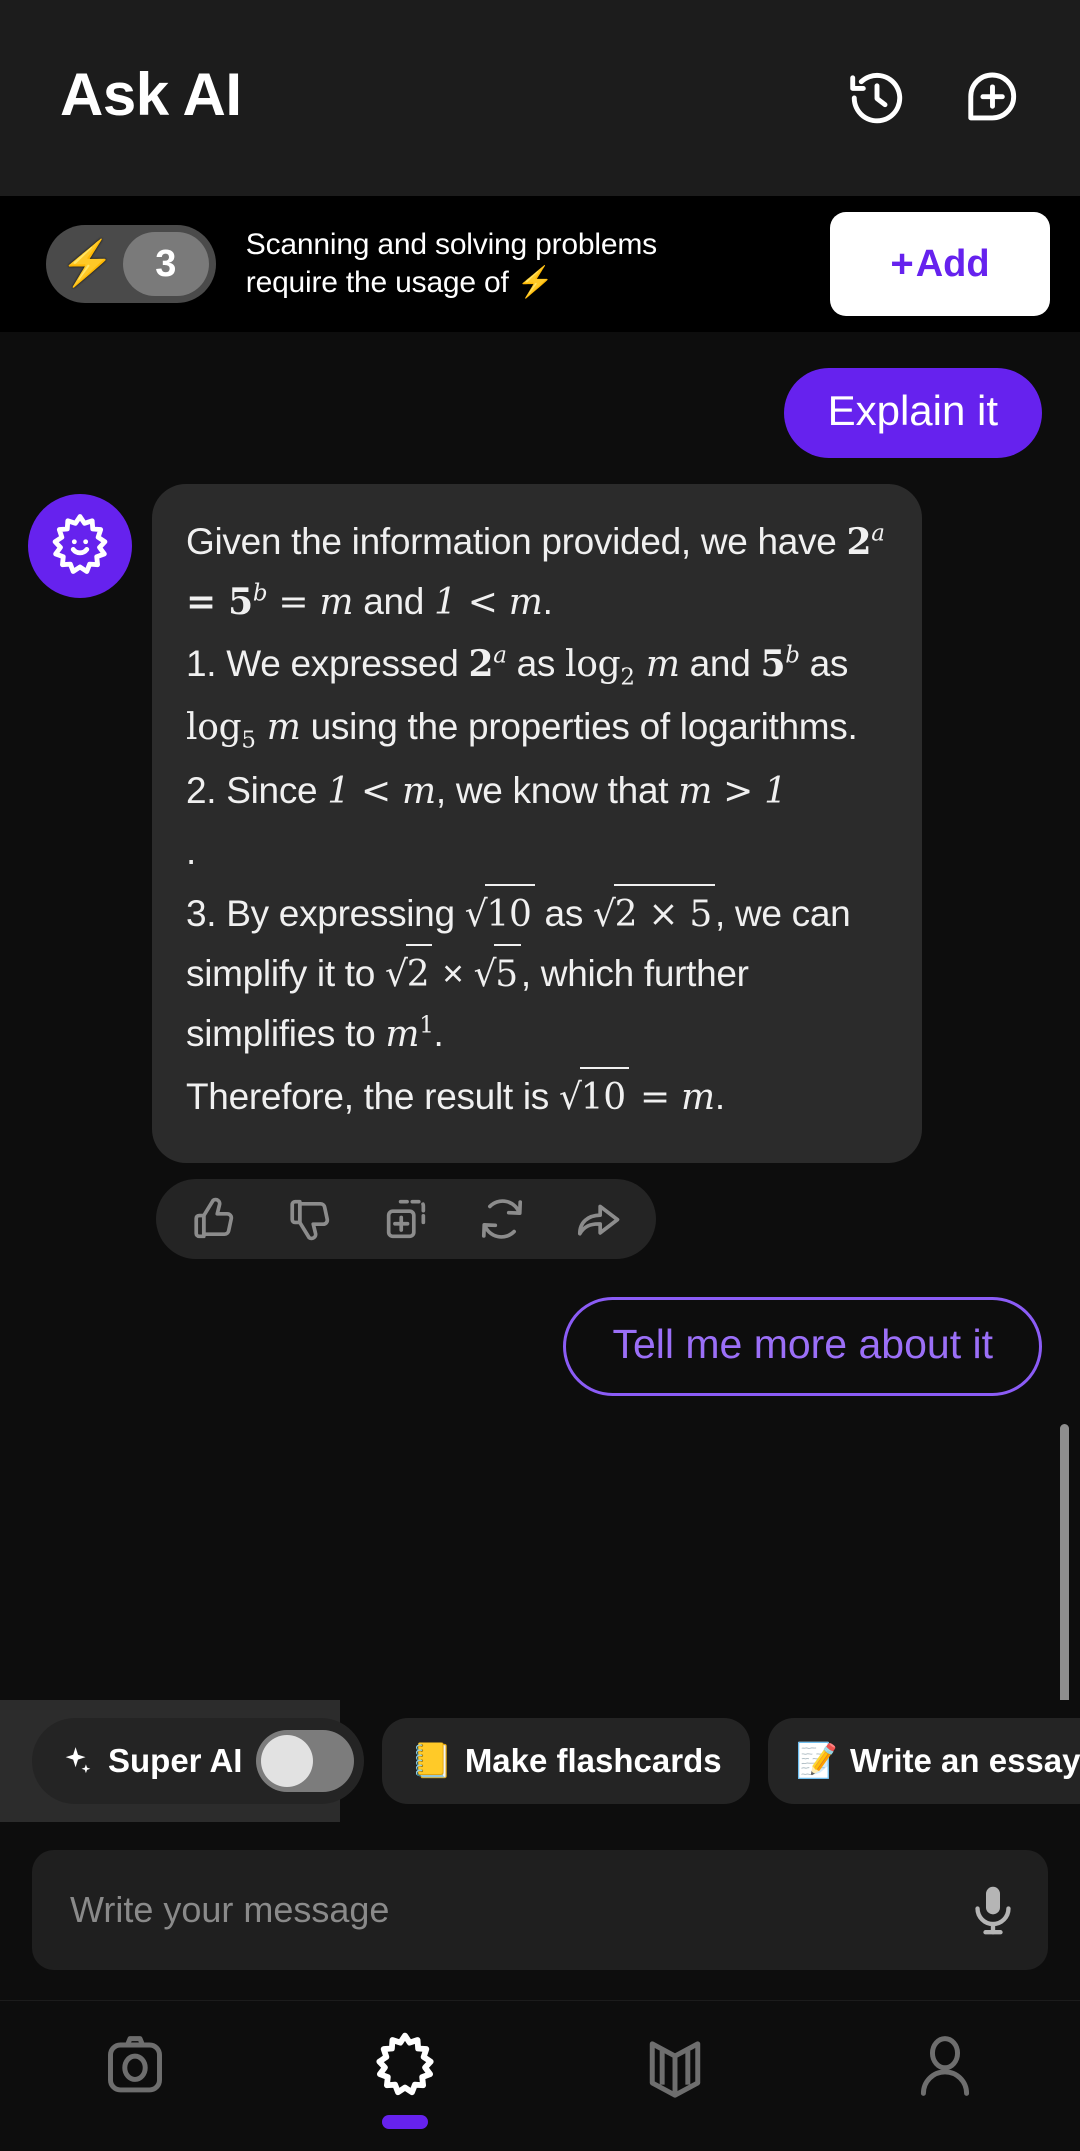 This screenshot has height=2151, width=1080. What do you see at coordinates (310, 1219) in the screenshot?
I see `thumbs-down-icon` at bounding box center [310, 1219].